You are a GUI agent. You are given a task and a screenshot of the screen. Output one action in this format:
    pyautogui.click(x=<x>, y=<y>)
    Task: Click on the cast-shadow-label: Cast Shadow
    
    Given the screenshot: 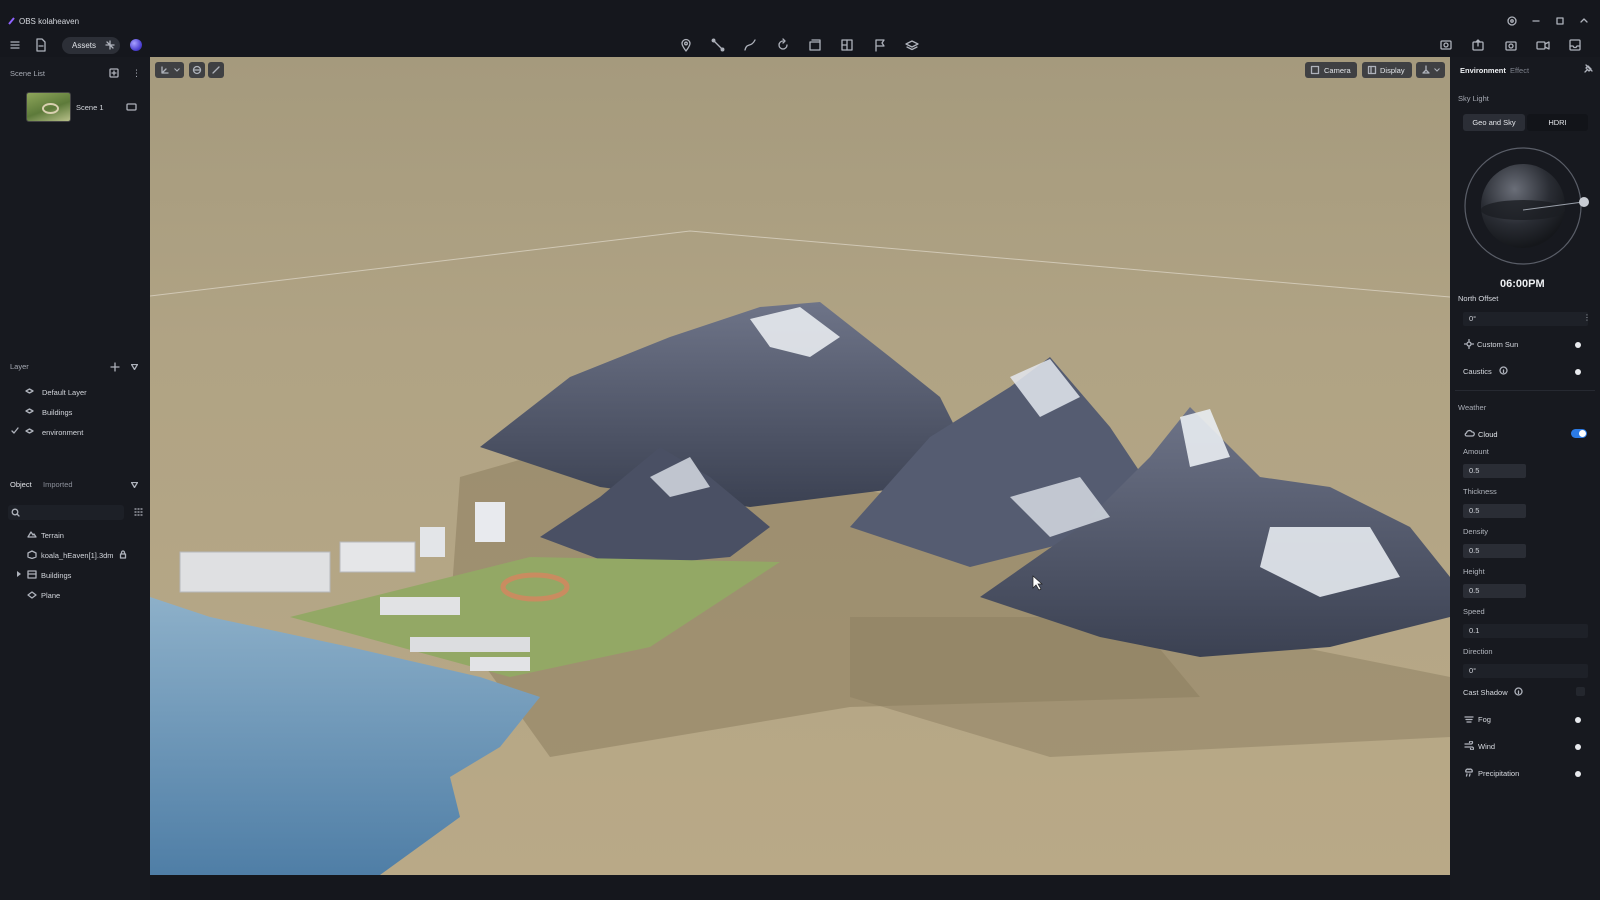 What is the action you would take?
    pyautogui.click(x=1485, y=692)
    